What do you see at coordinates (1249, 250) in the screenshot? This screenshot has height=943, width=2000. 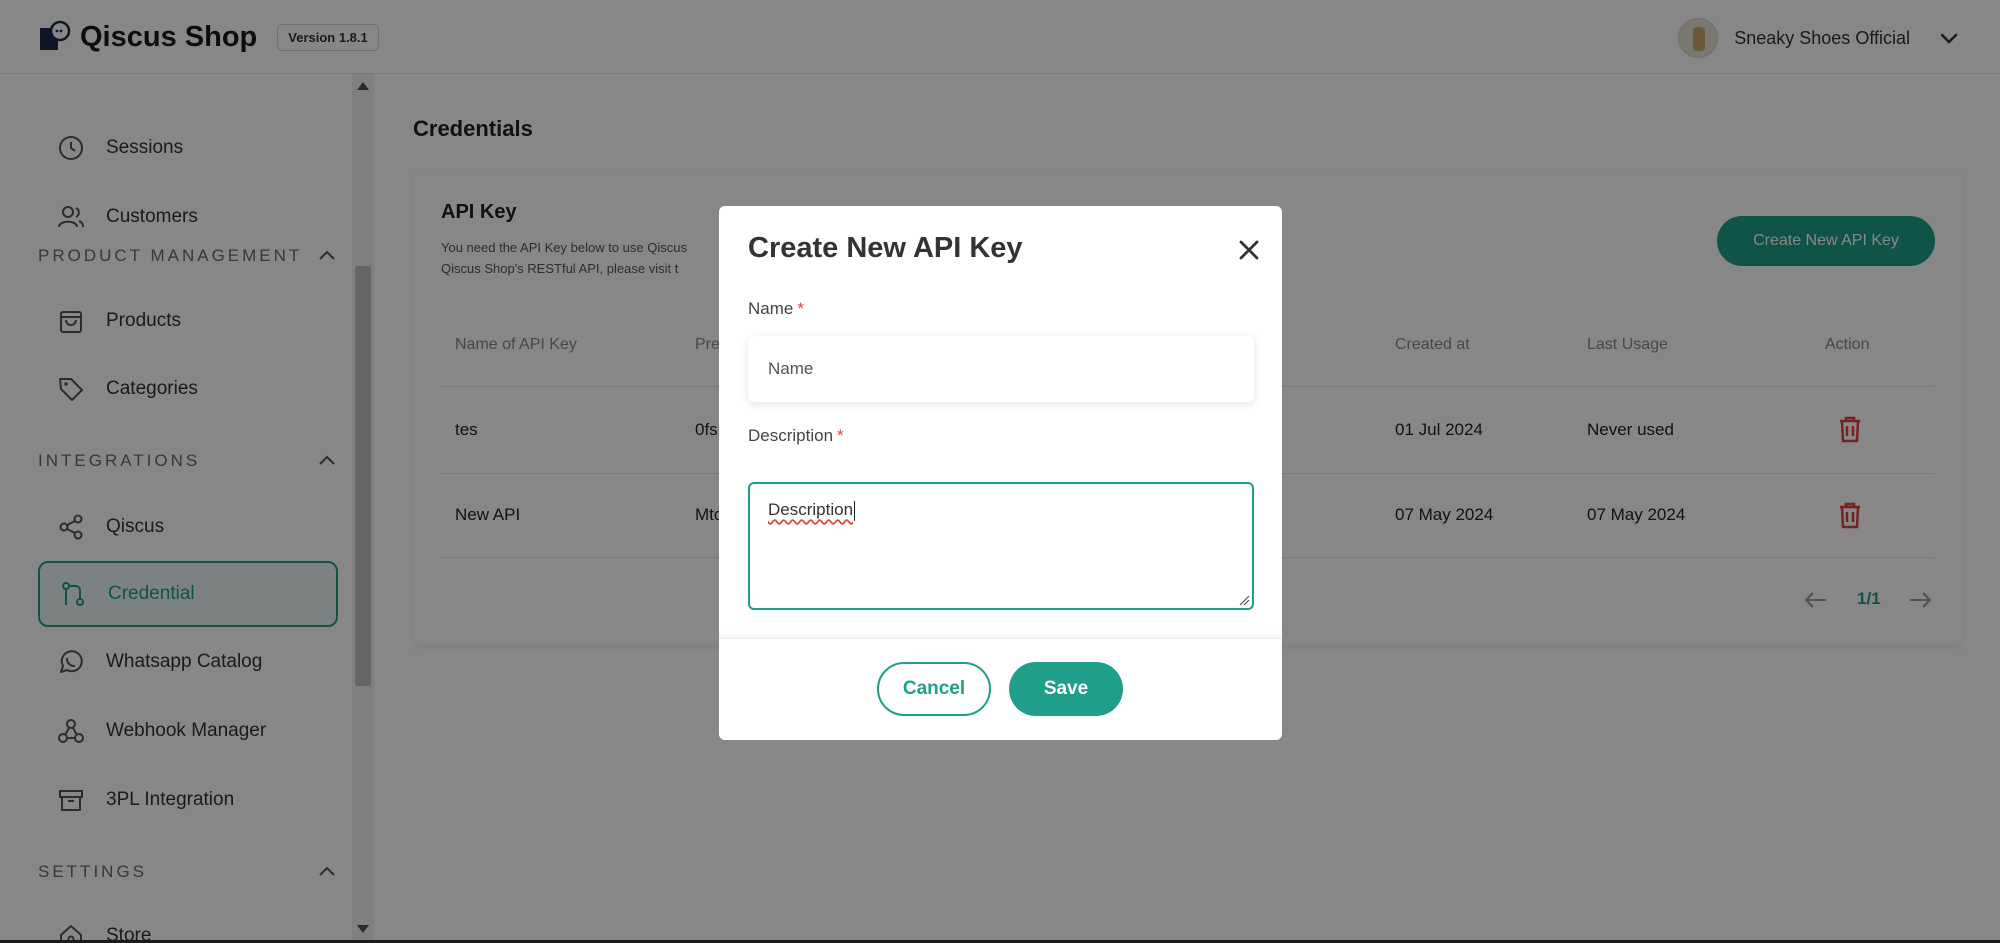 I see `close-icon` at bounding box center [1249, 250].